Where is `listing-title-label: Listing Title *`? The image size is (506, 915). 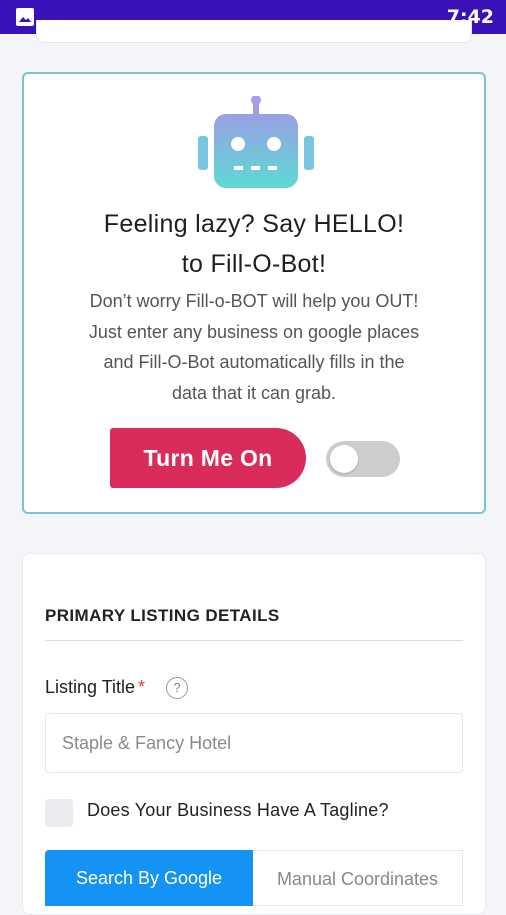 listing-title-label: Listing Title * is located at coordinates (95, 687).